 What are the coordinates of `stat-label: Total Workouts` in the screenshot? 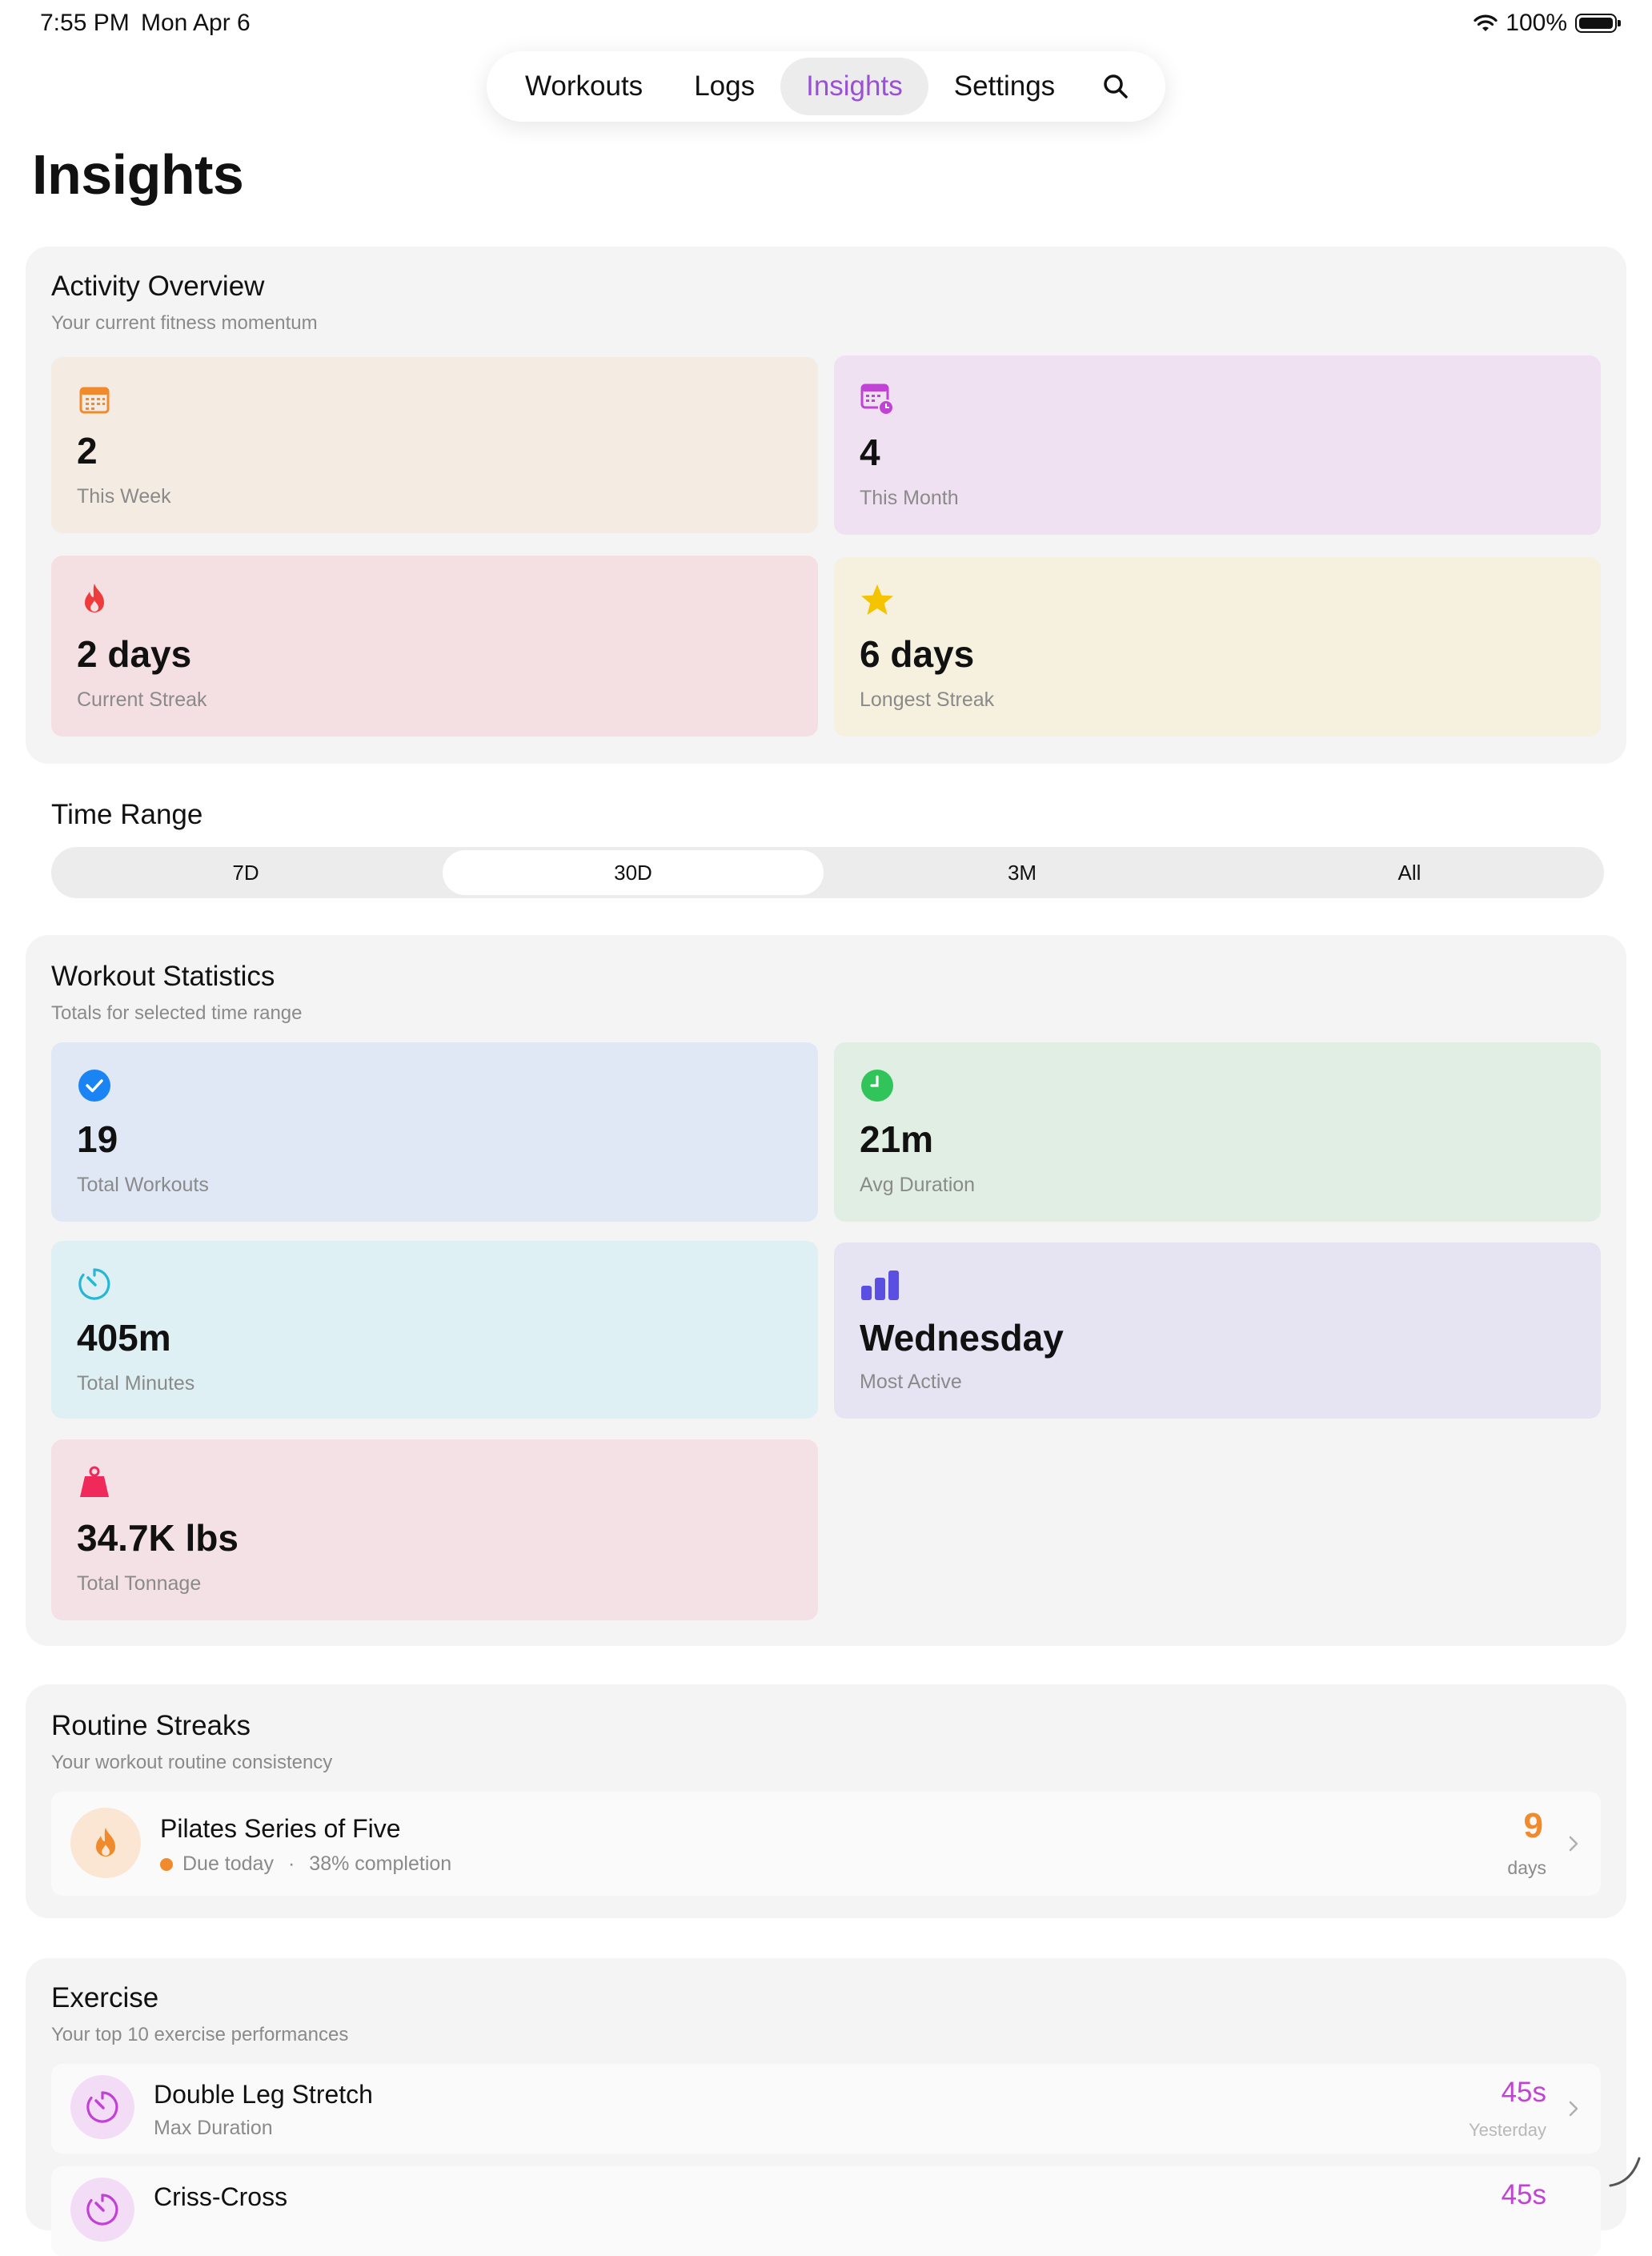 It's located at (143, 1185).